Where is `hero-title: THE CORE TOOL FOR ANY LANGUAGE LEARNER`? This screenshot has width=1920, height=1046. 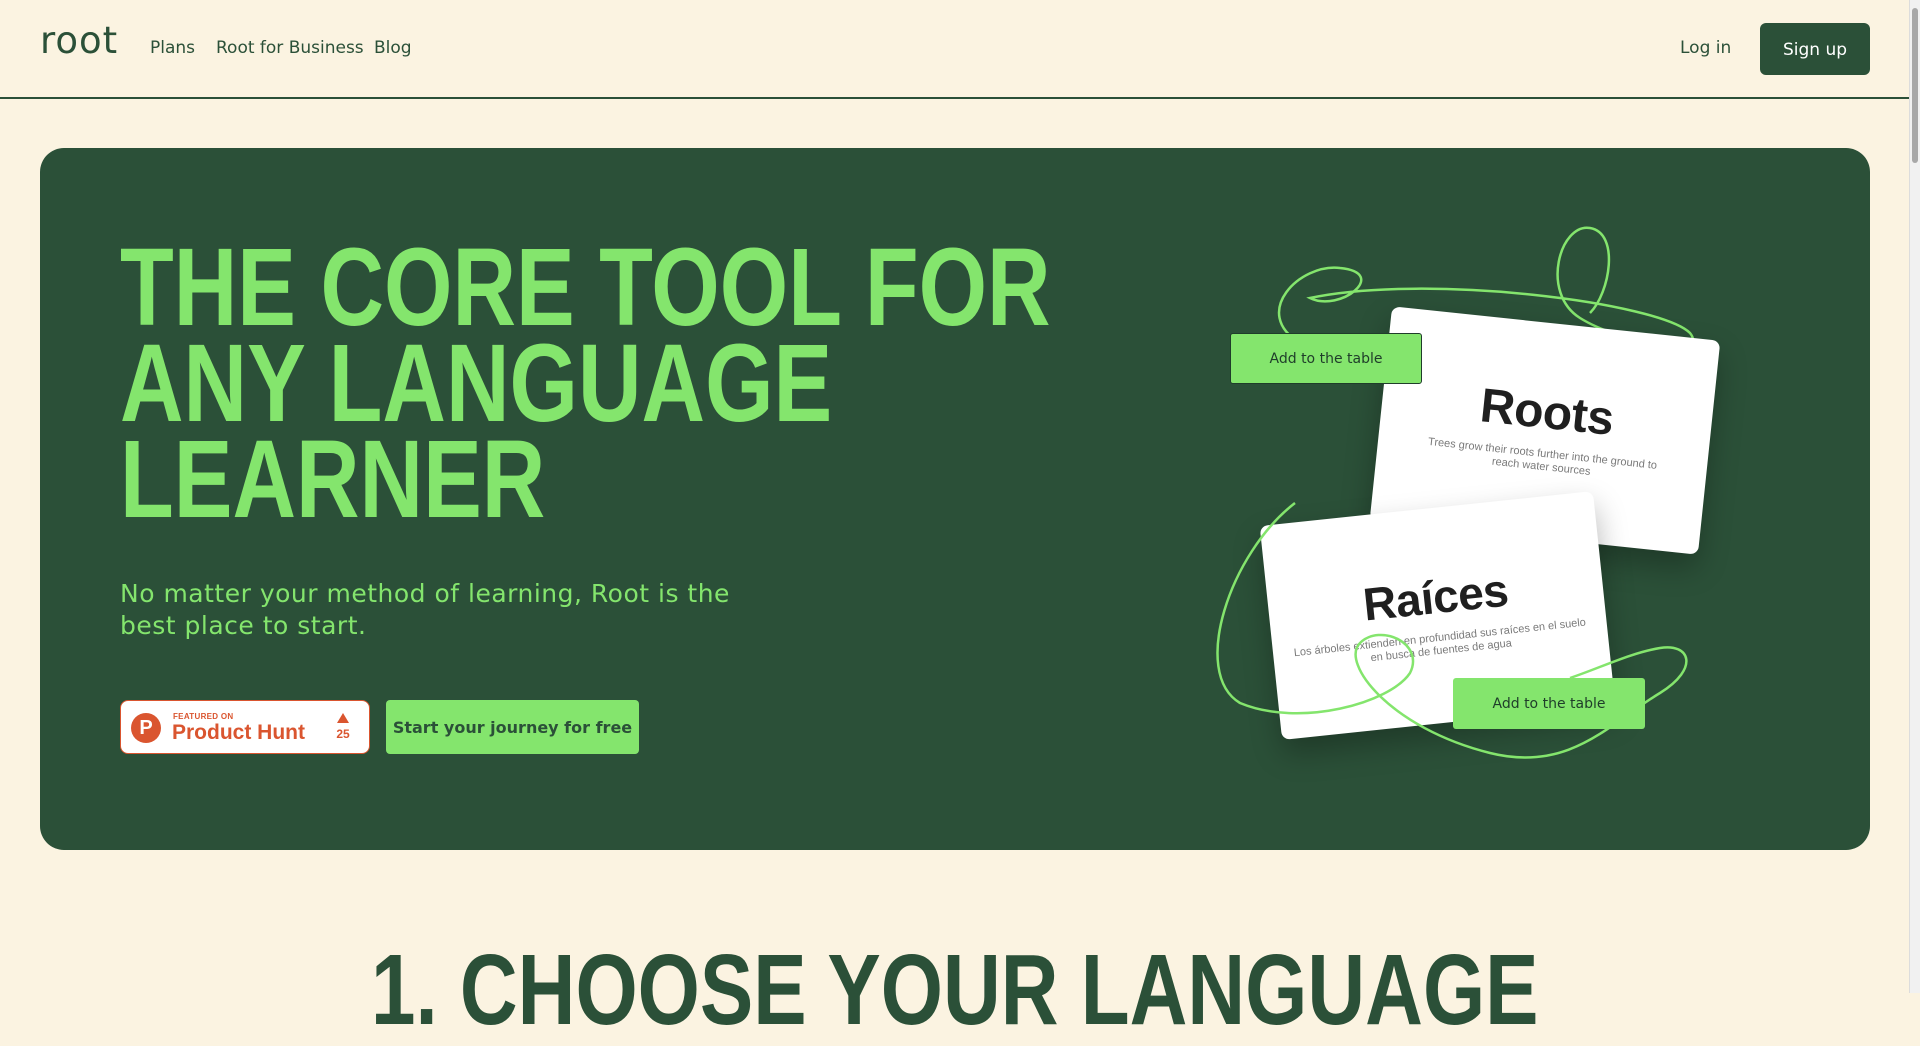 hero-title: THE CORE TOOL FOR ANY LANGUAGE LEARNER is located at coordinates (585, 387).